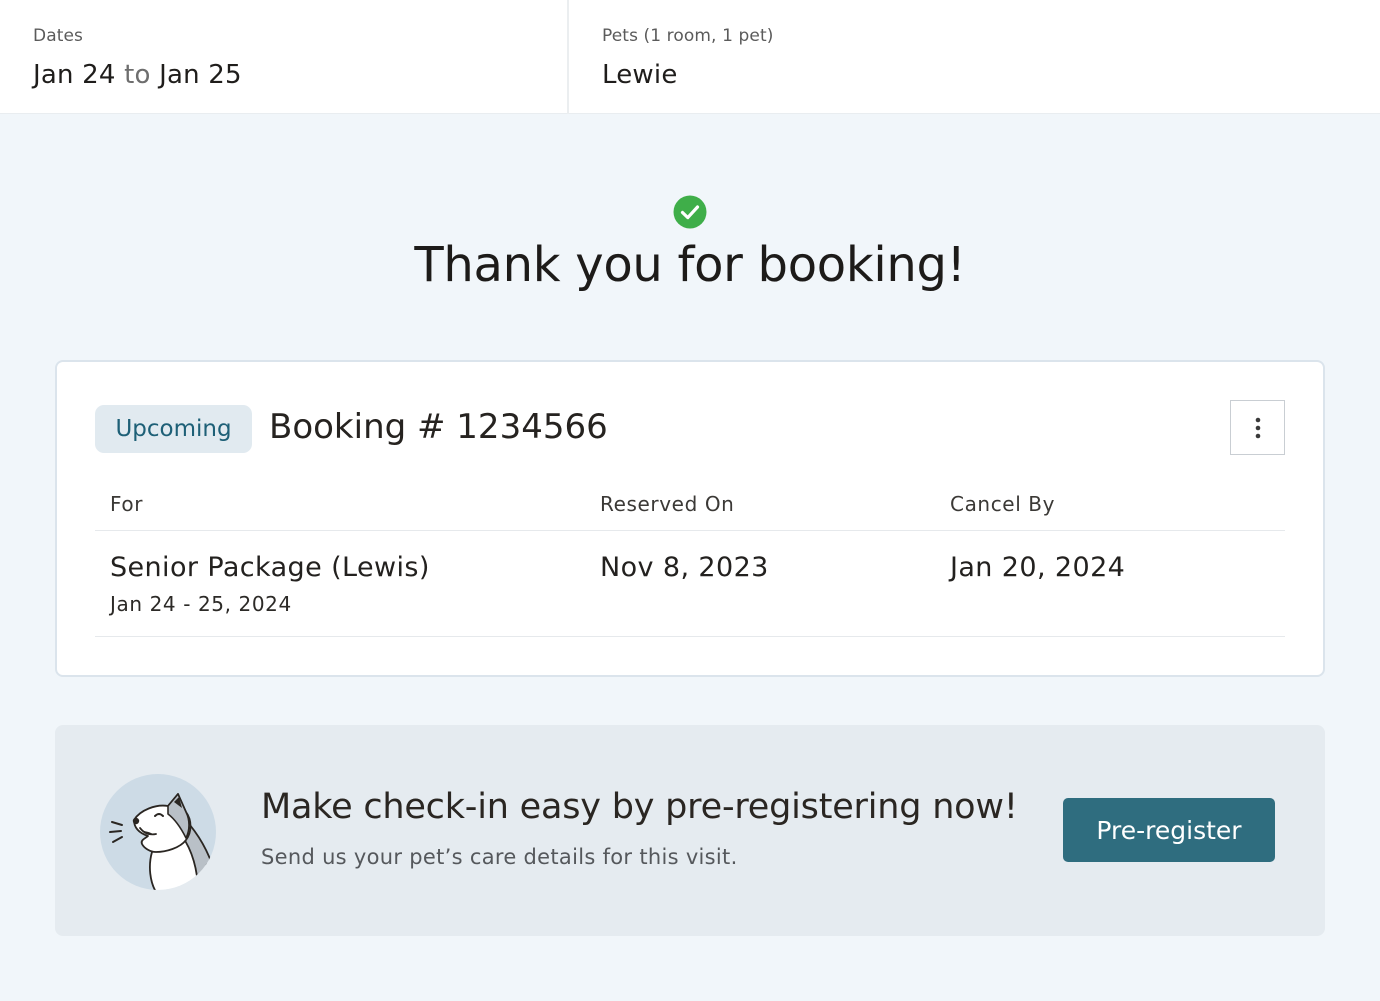 The image size is (1380, 1001). I want to click on column-header-for: For, so click(127, 504).